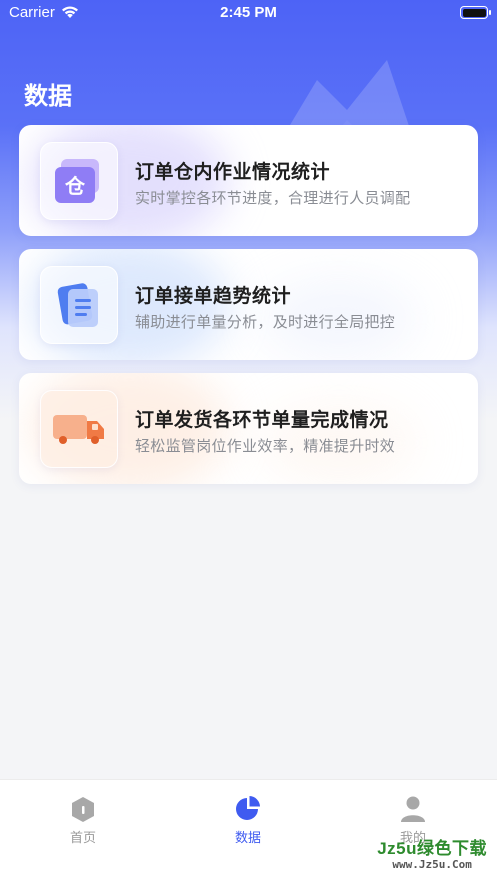 This screenshot has width=497, height=883. I want to click on status-time: 2:45 PM, so click(248, 12).